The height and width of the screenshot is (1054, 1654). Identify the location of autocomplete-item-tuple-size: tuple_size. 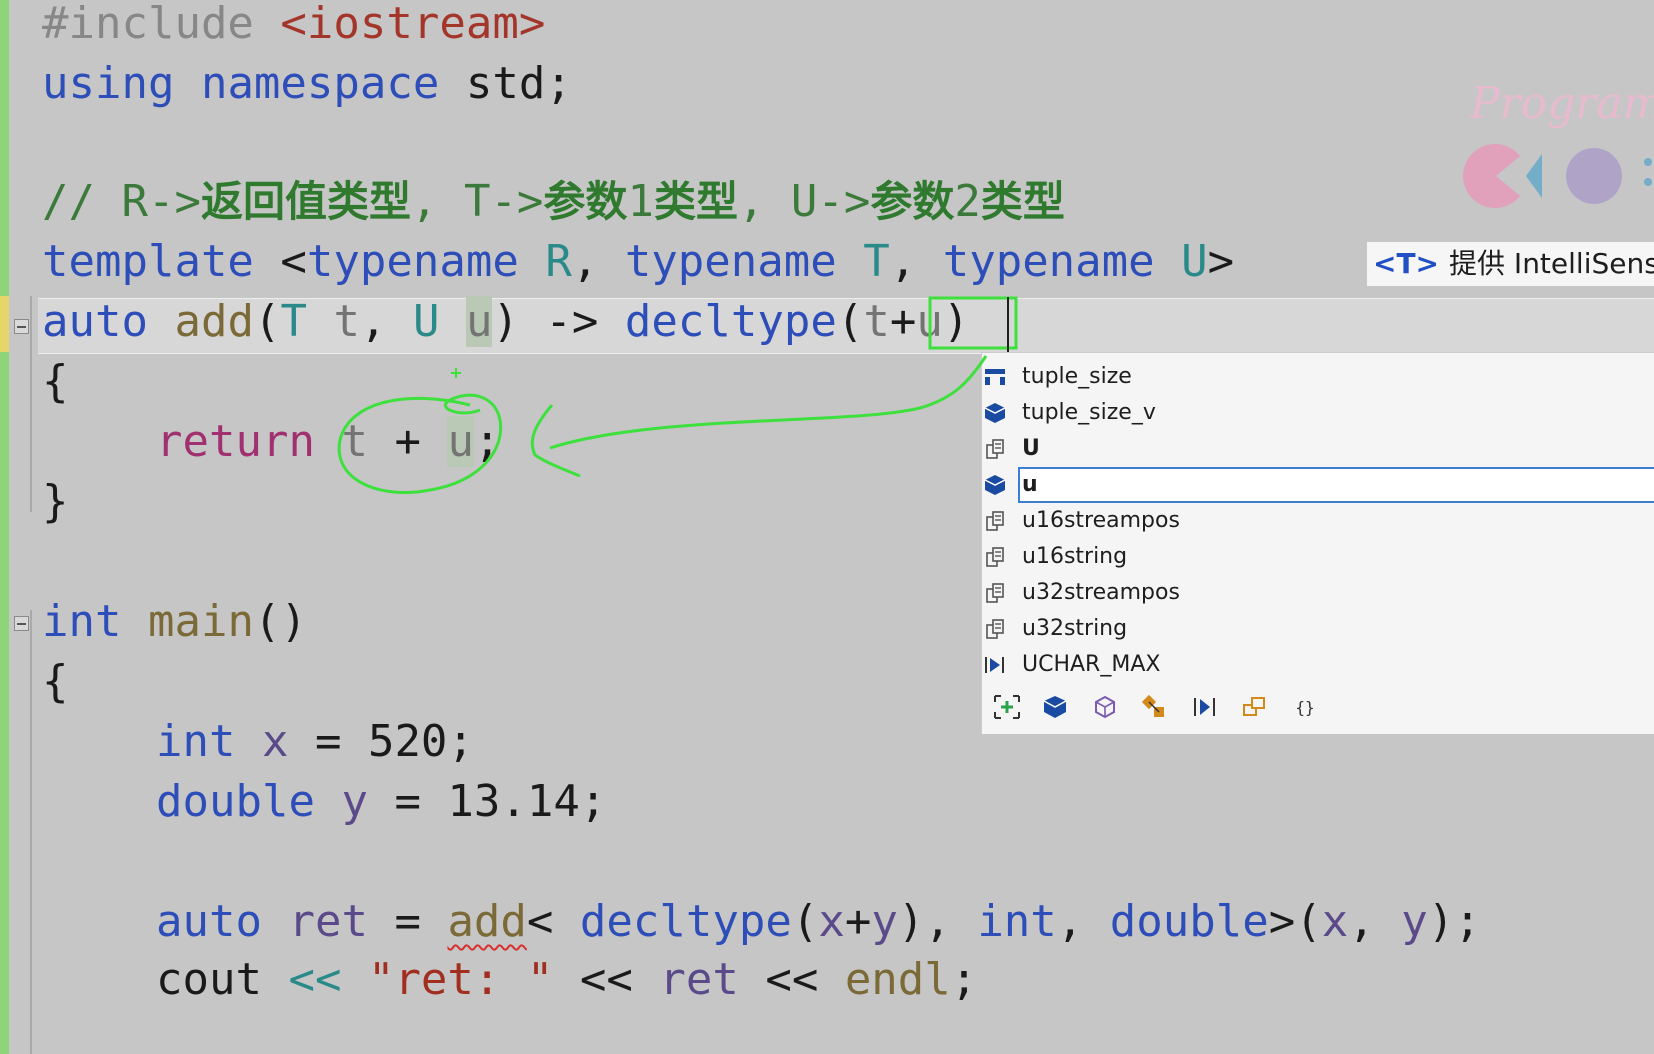
(1318, 377).